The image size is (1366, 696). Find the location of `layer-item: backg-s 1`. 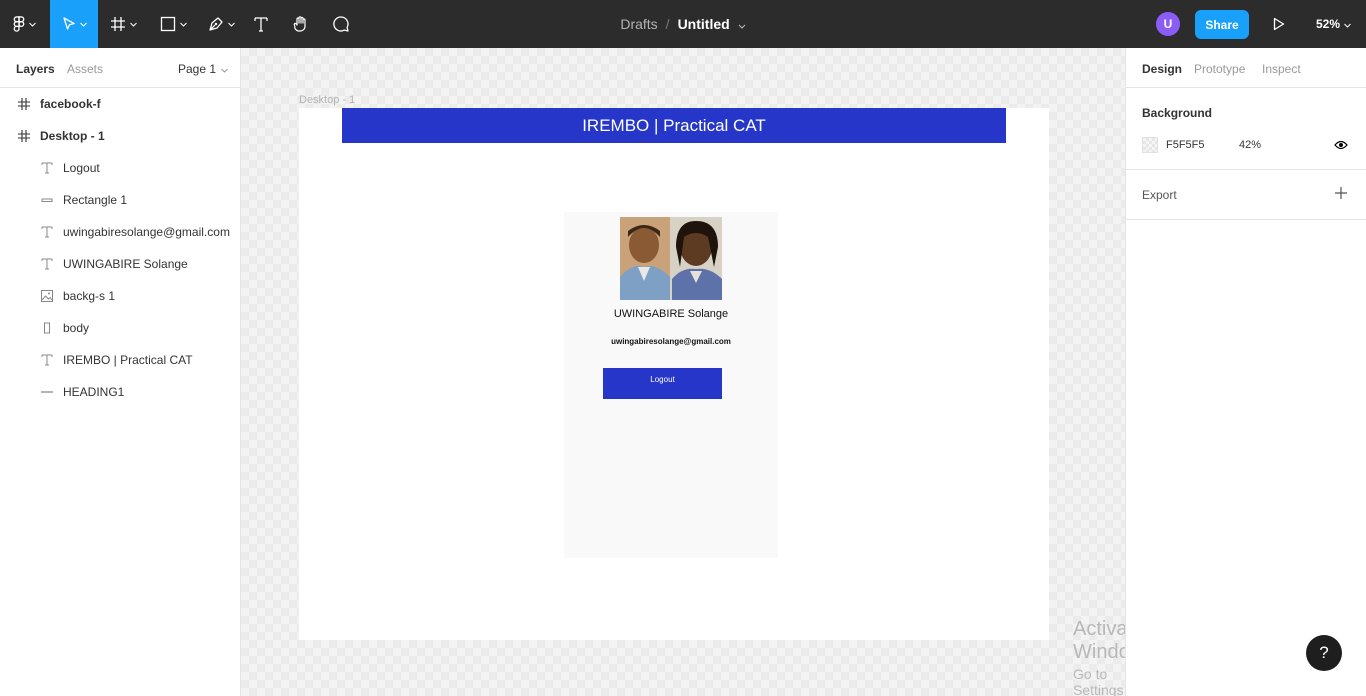

layer-item: backg-s 1 is located at coordinates (120, 296).